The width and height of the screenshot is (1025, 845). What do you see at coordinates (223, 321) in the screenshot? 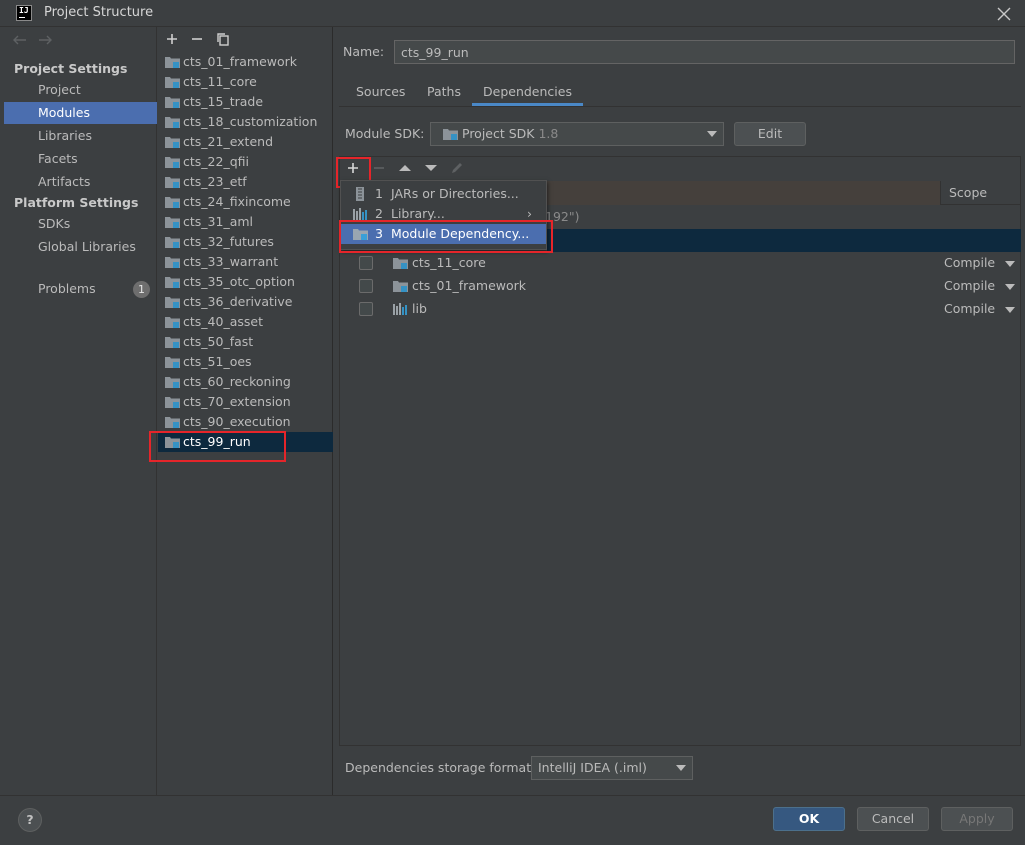
I see `module-name: cts_40_asset` at bounding box center [223, 321].